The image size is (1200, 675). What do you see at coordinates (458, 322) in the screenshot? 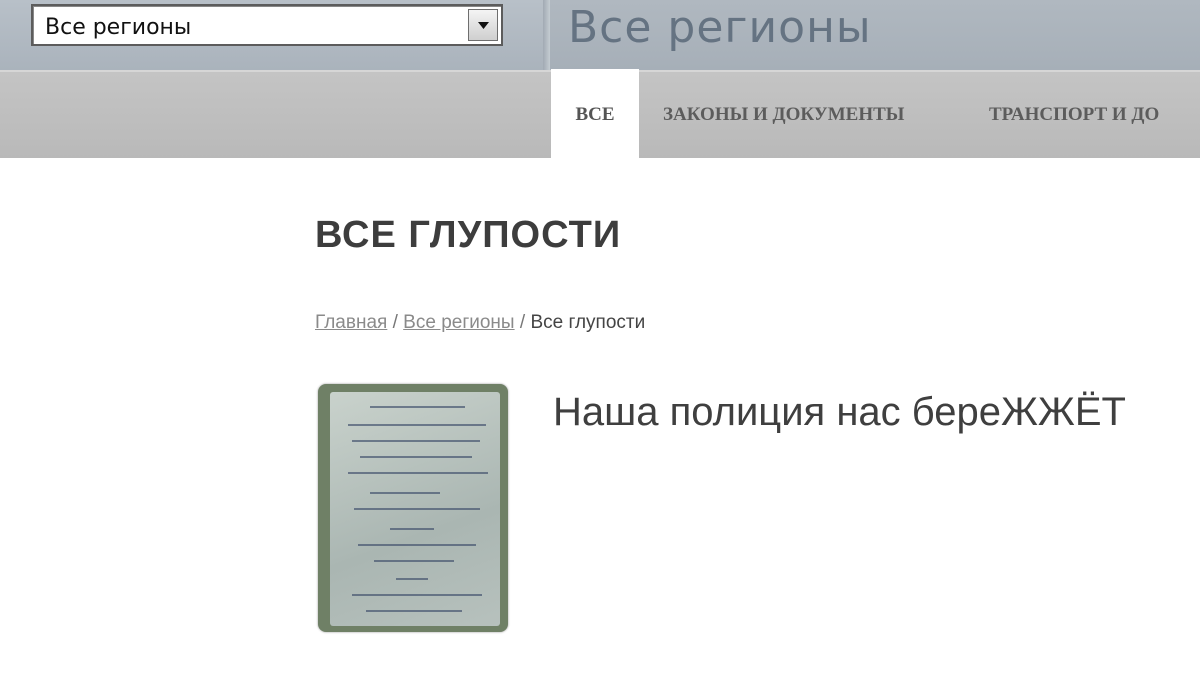
I see `breadcrumb-regions-link: Все регионы` at bounding box center [458, 322].